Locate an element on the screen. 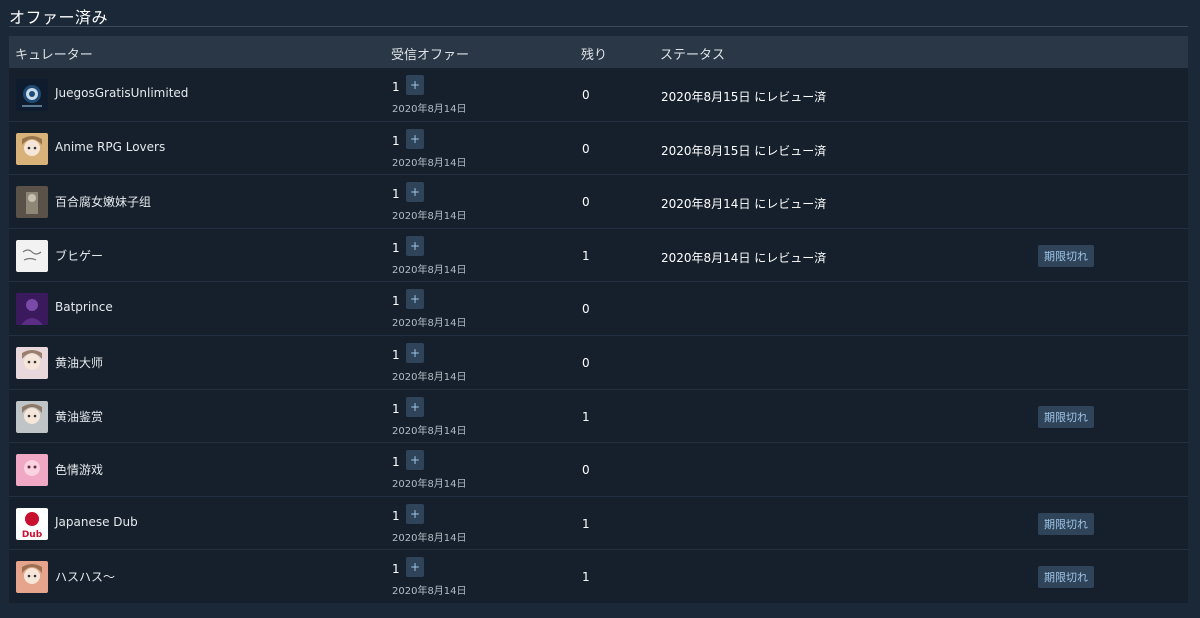  curator-name-link: 黄油大师 is located at coordinates (79, 362).